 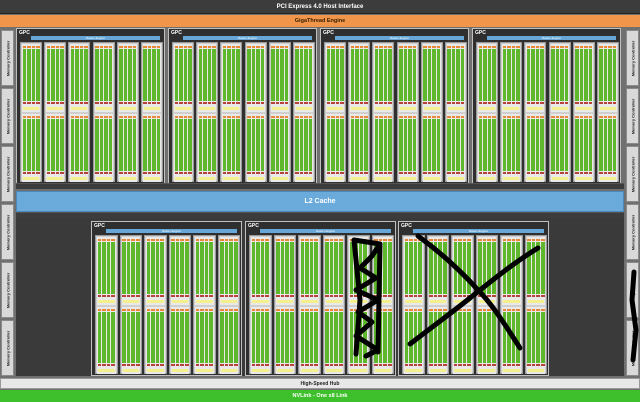 I want to click on memory-controller-label: Memory Controller, so click(x=632, y=174).